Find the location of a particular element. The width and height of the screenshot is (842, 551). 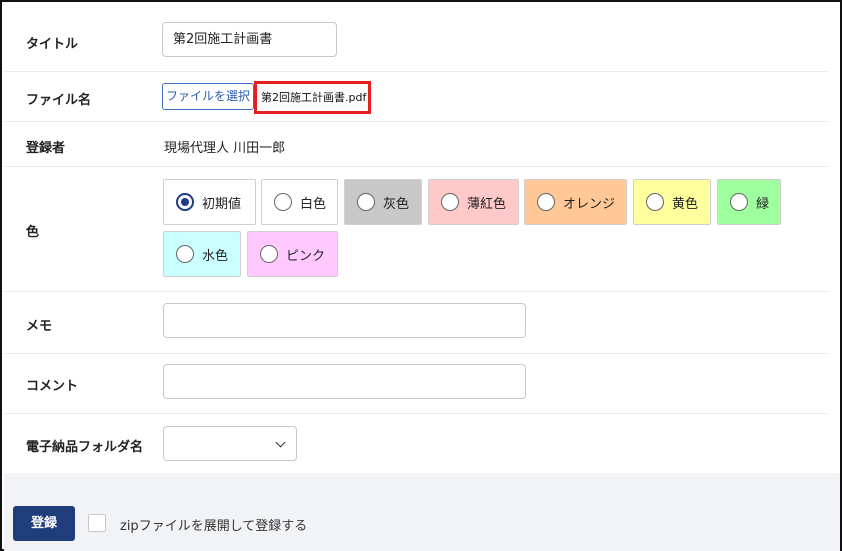

color-option-label: ピンク is located at coordinates (306, 256).